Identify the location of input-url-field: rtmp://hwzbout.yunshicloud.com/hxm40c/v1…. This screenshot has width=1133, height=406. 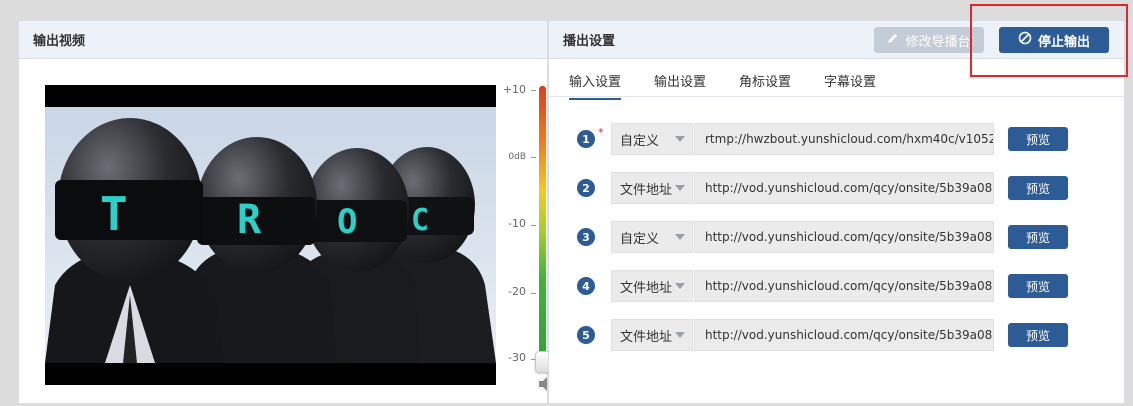
(844, 139).